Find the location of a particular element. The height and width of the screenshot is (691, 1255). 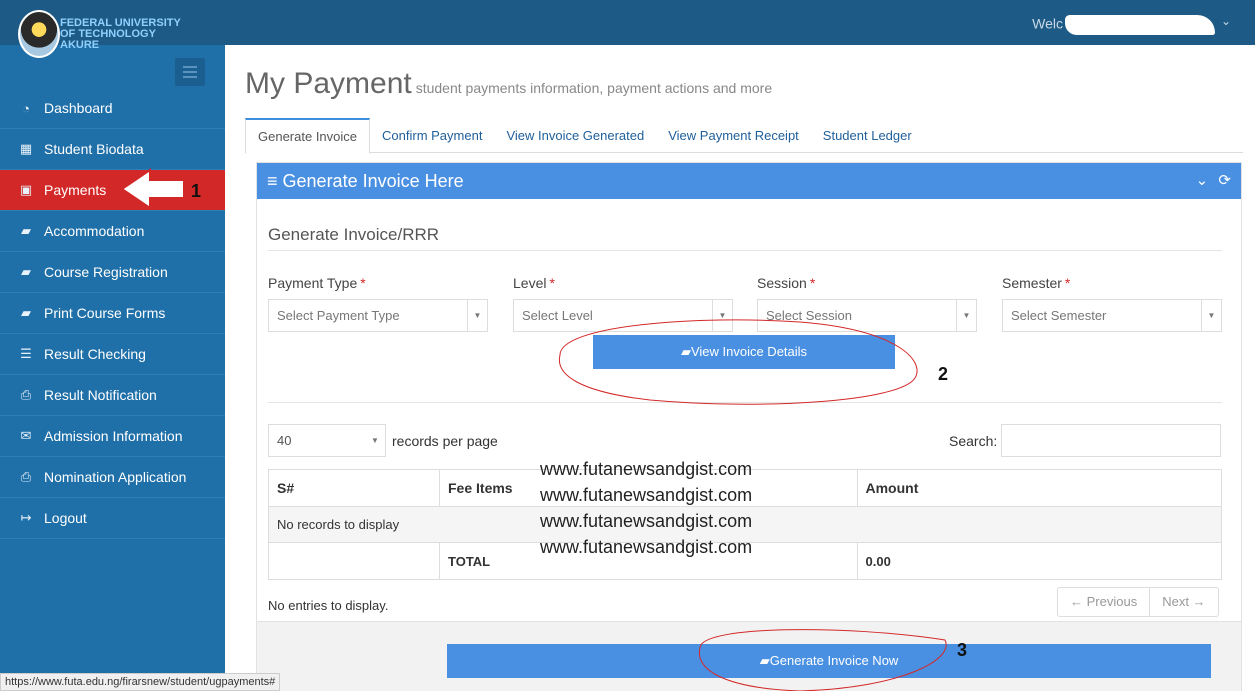

session-field: Session * Select Session ▼ is located at coordinates (867, 303).